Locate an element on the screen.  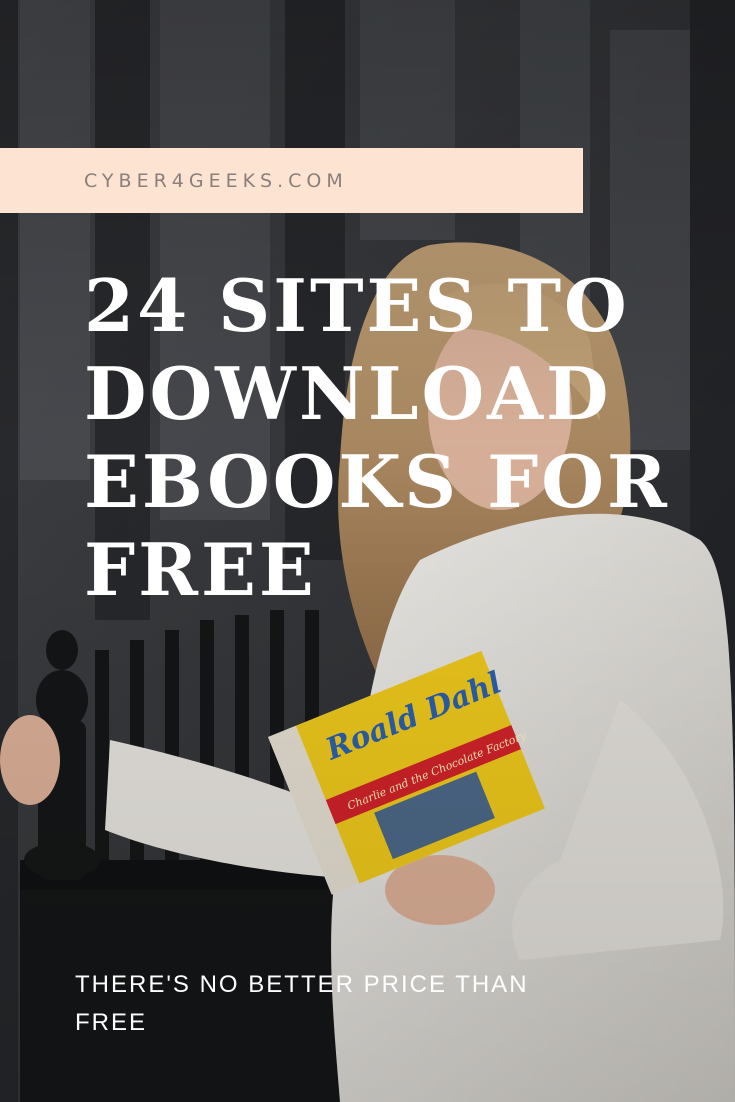
site-name: CYBER4GEEKS.COM is located at coordinates (216, 181).